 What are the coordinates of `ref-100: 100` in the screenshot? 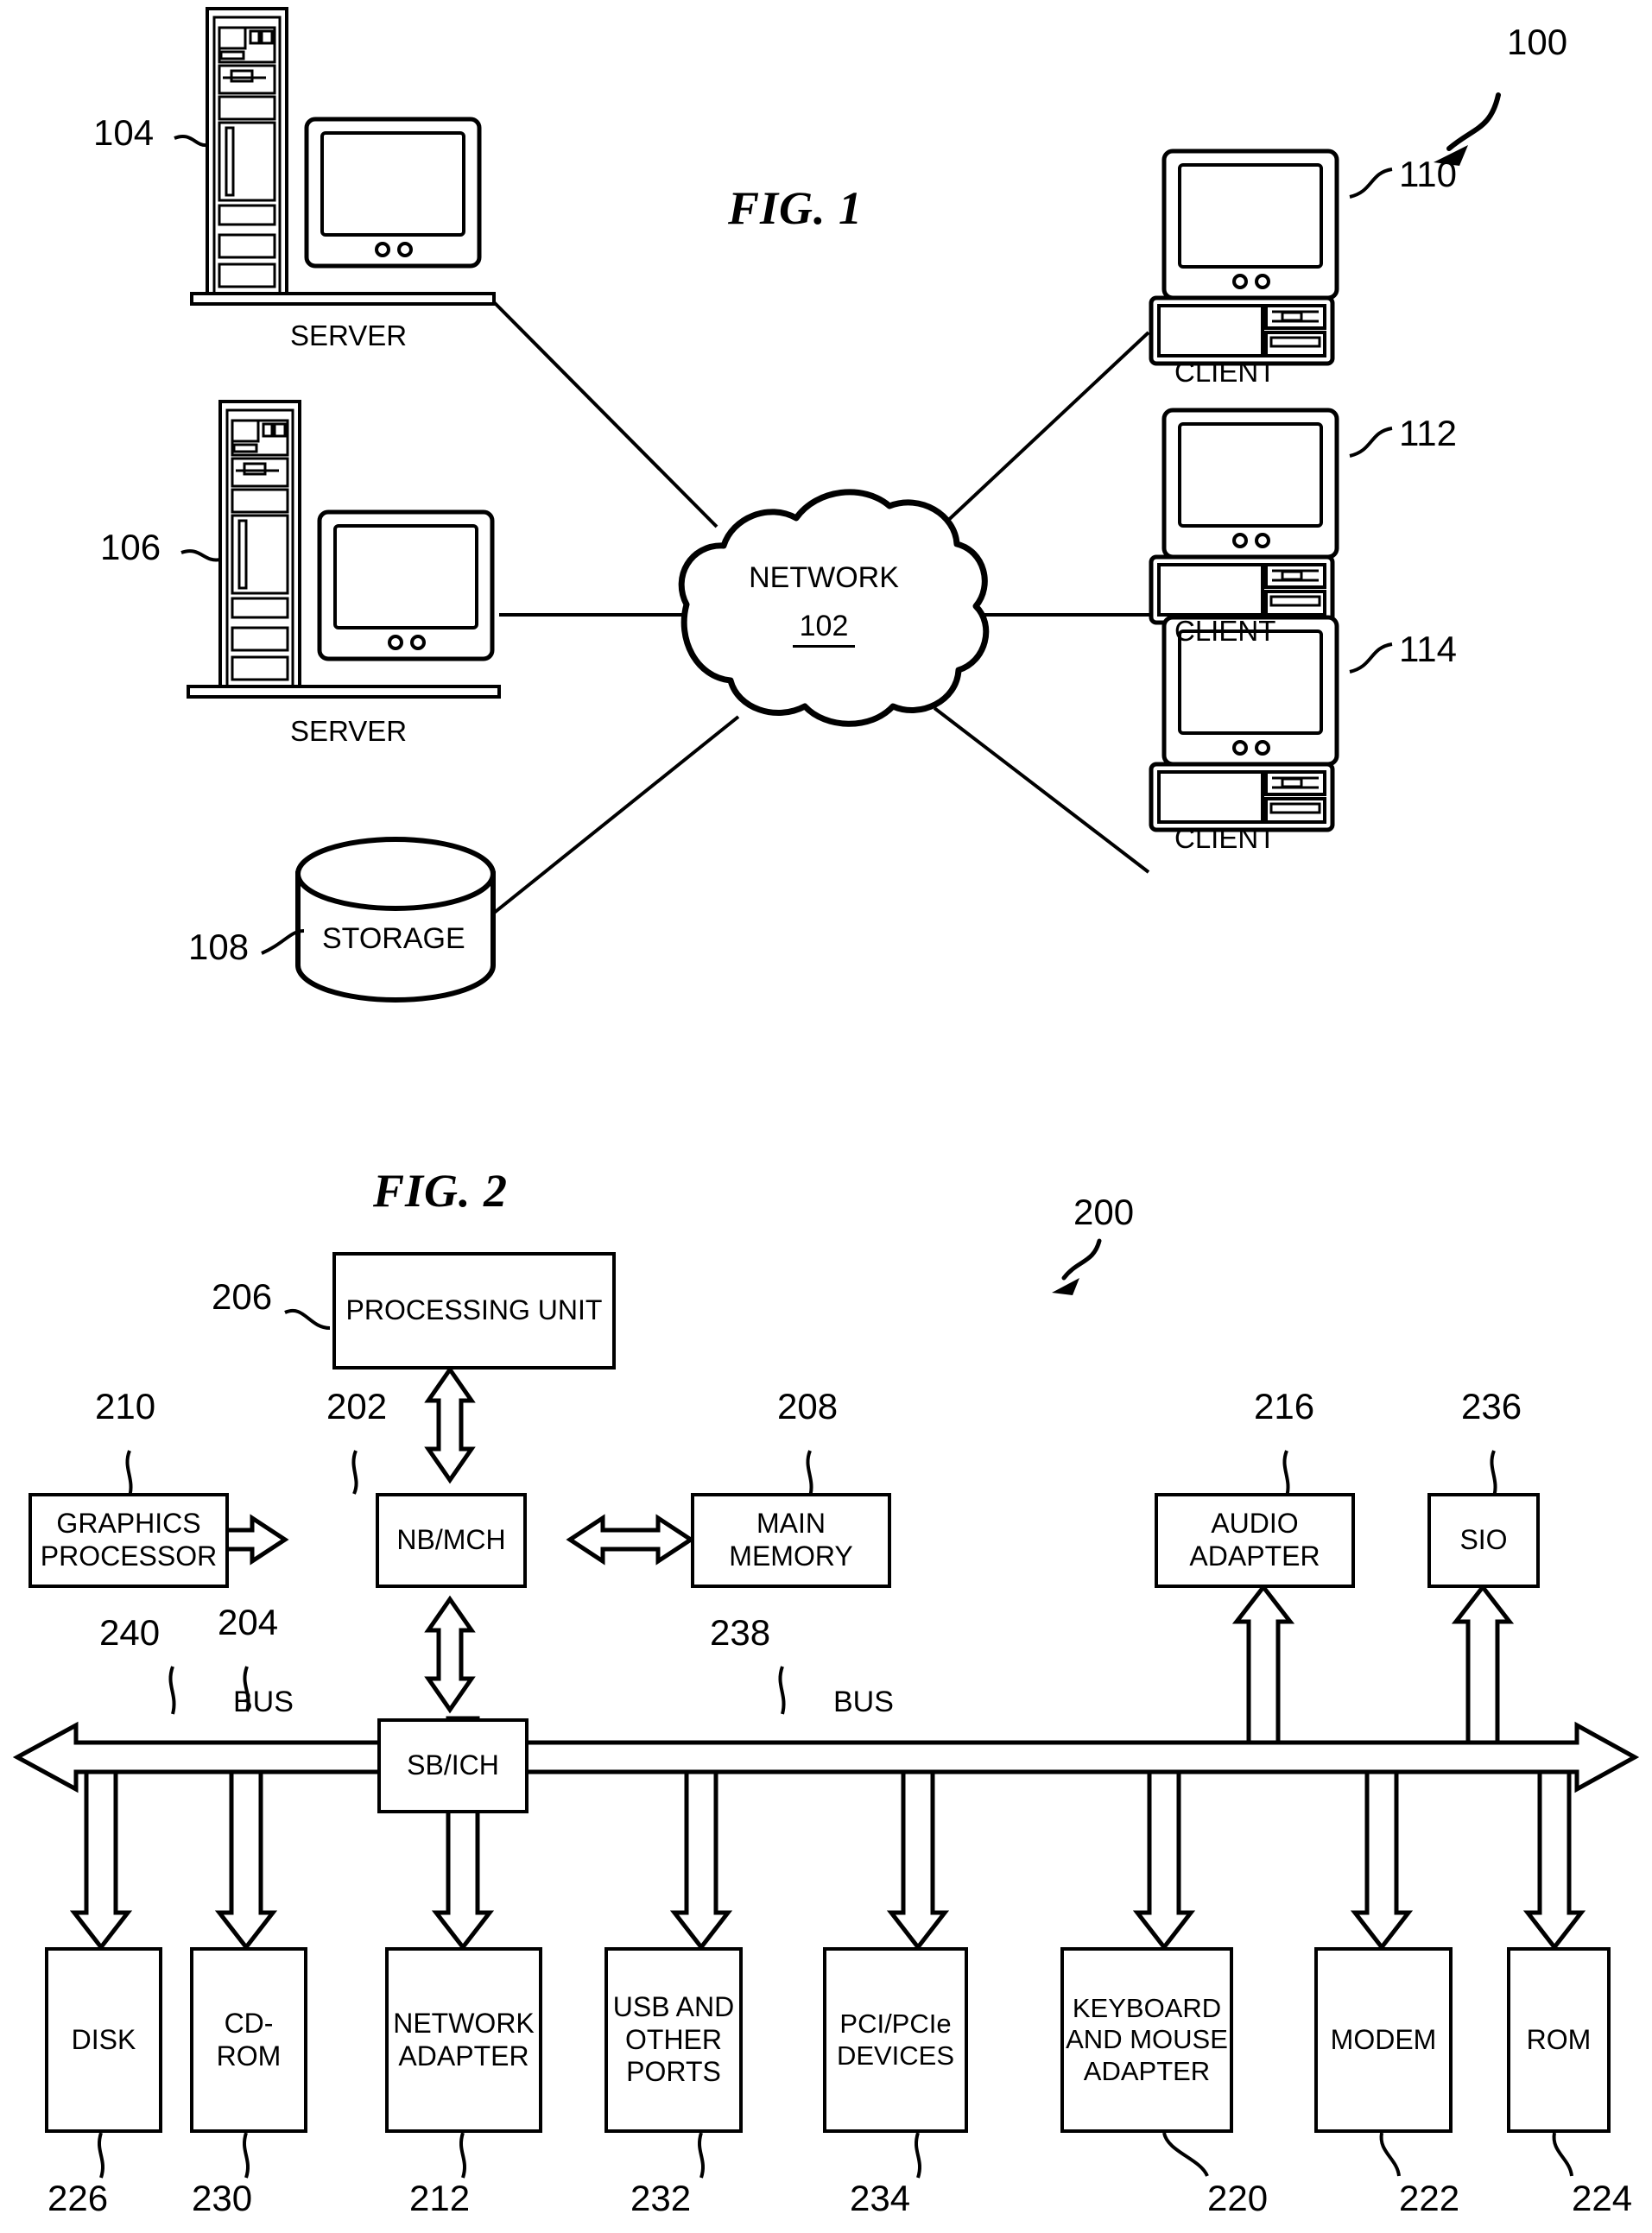 It's located at (1537, 42).